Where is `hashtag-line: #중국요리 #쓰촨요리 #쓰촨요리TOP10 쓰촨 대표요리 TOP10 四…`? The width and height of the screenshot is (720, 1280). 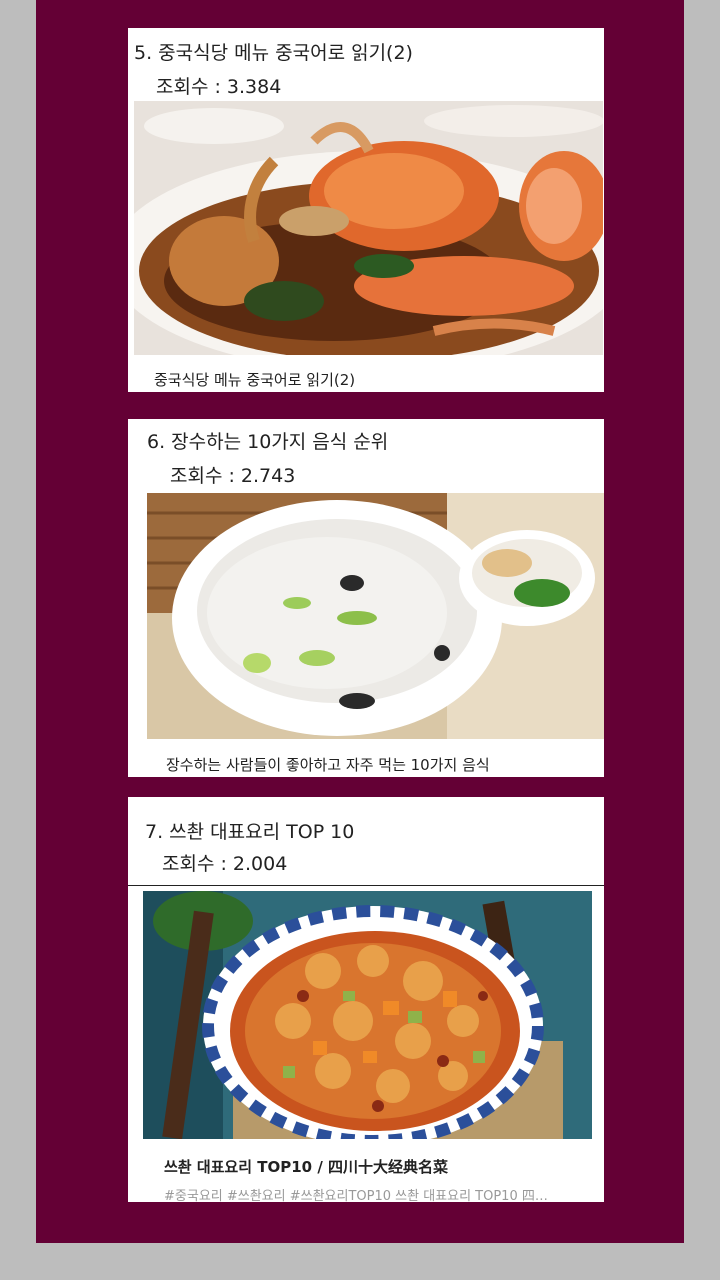
hashtag-line: #중국요리 #쓰촨요리 #쓰촨요리TOP10 쓰촨 대표요리 TOP10 四… is located at coordinates (374, 1193).